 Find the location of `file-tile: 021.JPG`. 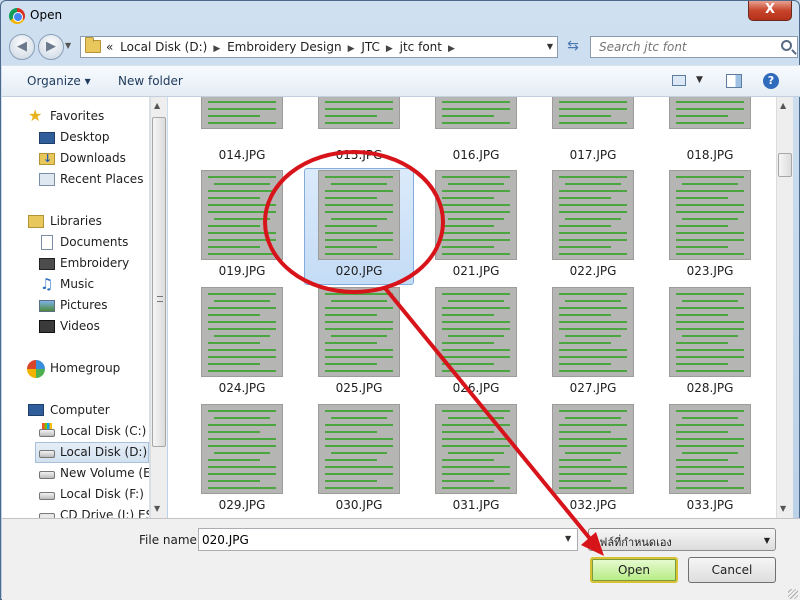

file-tile: 021.JPG is located at coordinates (476, 226).